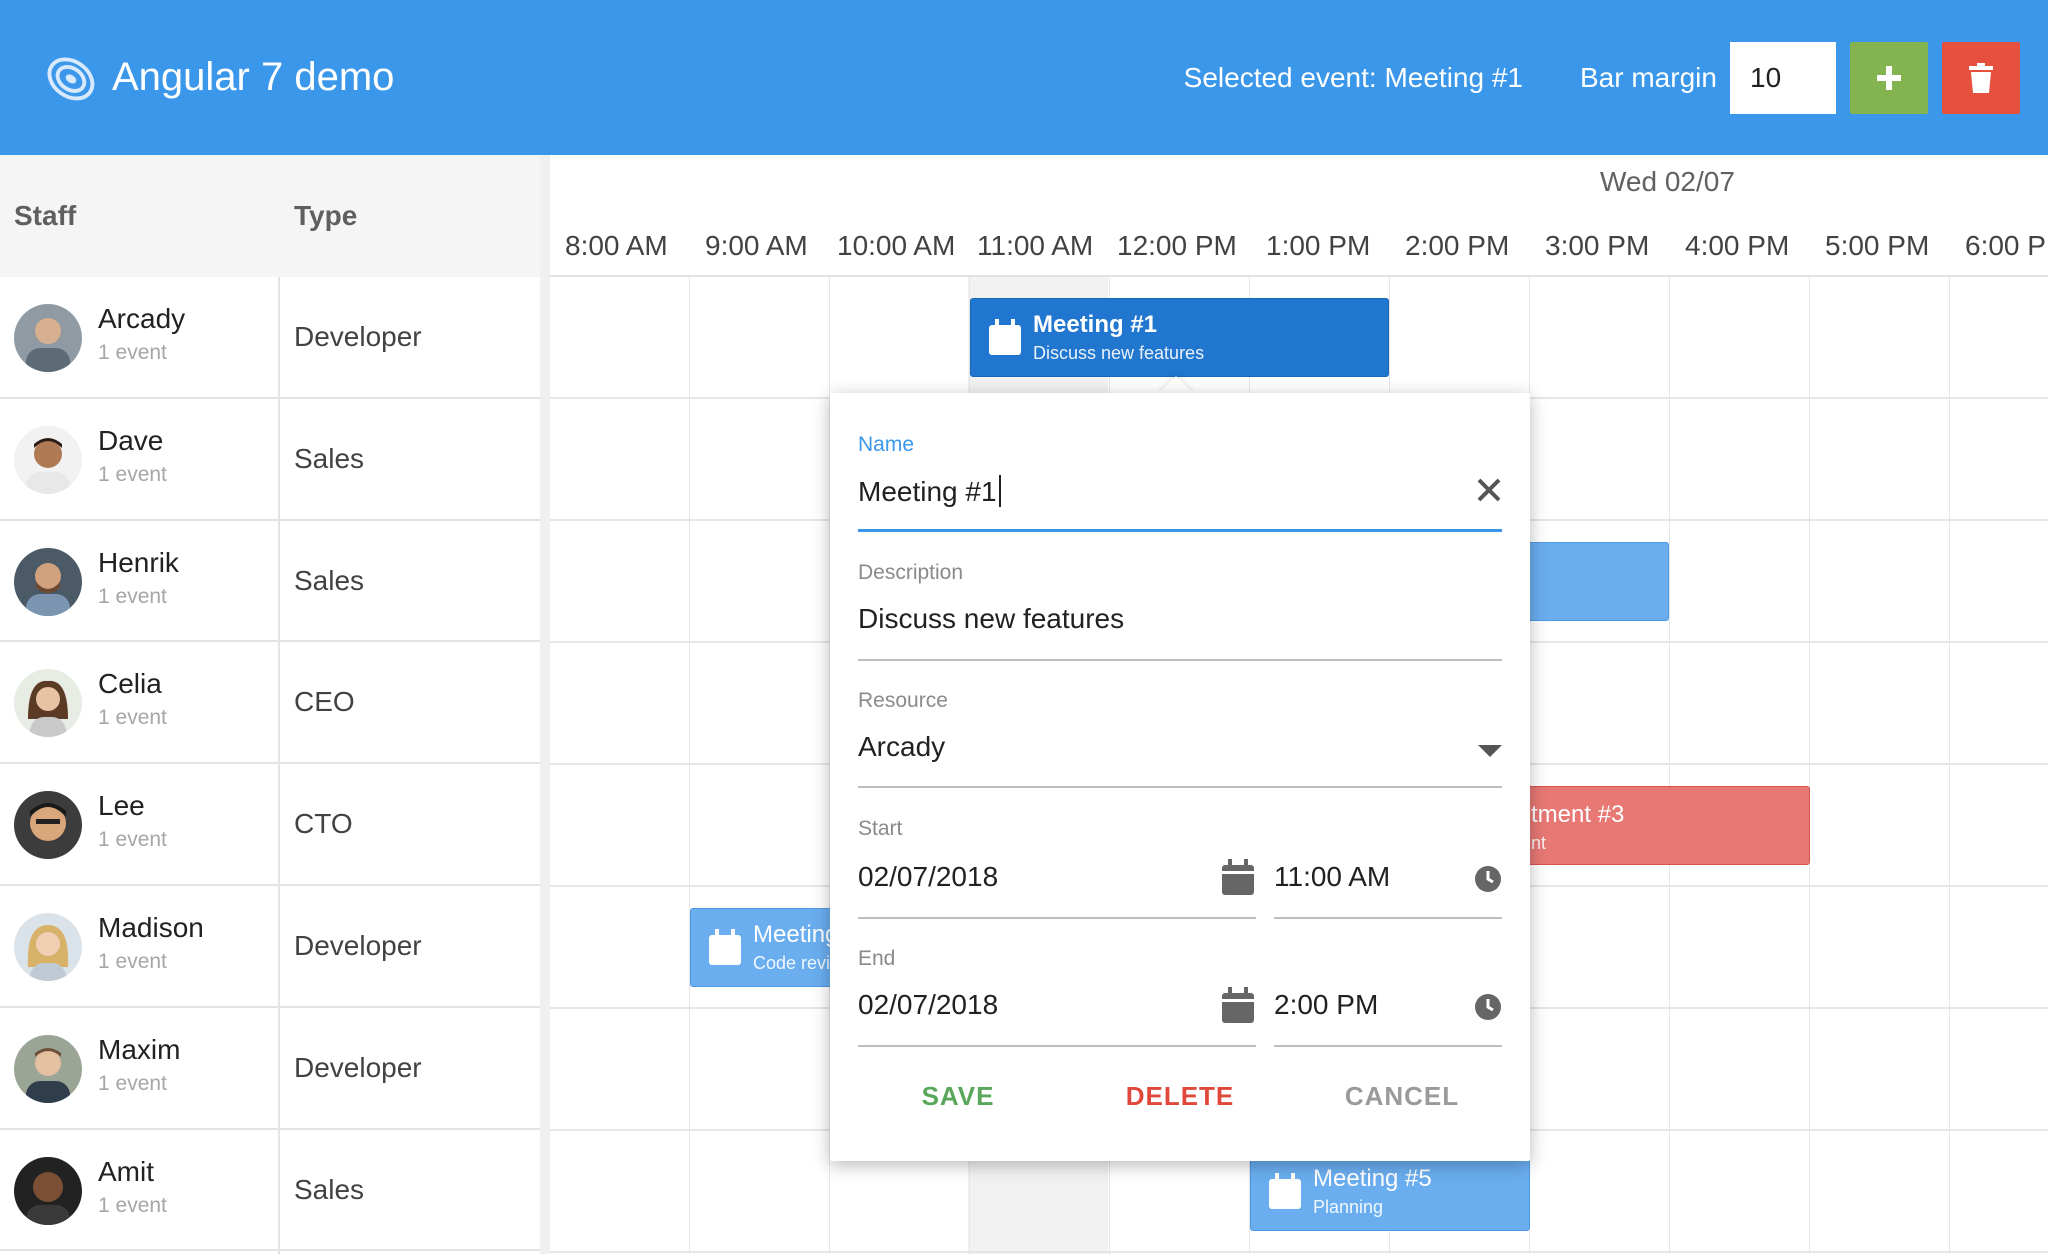  Describe the element at coordinates (1057, 918) in the screenshot. I see `start-date-underline` at that location.